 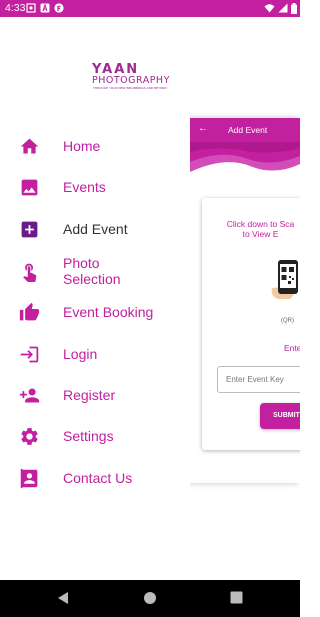 What do you see at coordinates (283, 8) in the screenshot?
I see `signal-icon` at bounding box center [283, 8].